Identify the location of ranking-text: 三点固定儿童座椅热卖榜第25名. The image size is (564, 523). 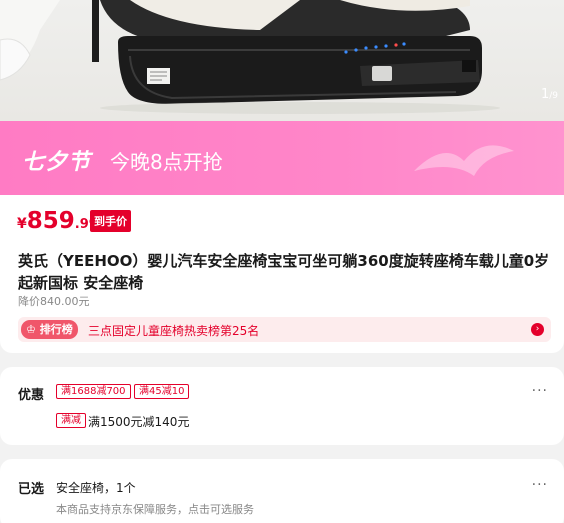
(174, 331).